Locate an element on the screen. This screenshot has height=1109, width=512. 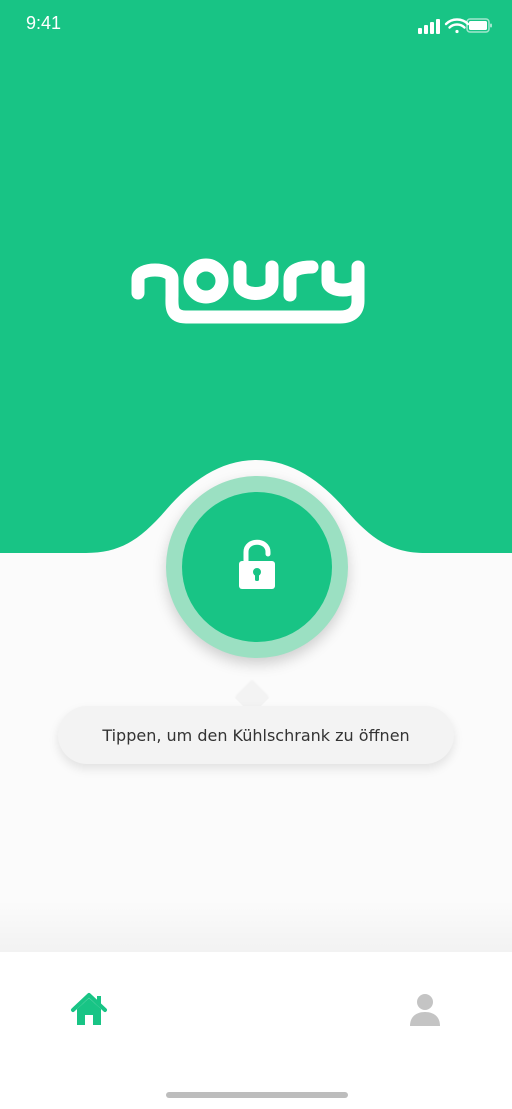
user-icon is located at coordinates (425, 1010).